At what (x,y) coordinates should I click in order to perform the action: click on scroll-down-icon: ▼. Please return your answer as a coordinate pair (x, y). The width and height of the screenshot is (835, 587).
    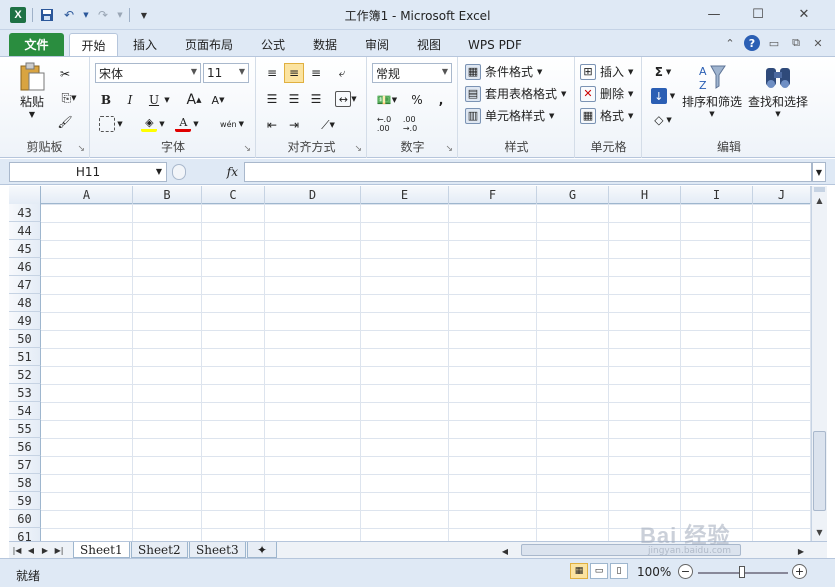
    Looking at the image, I should click on (819, 532).